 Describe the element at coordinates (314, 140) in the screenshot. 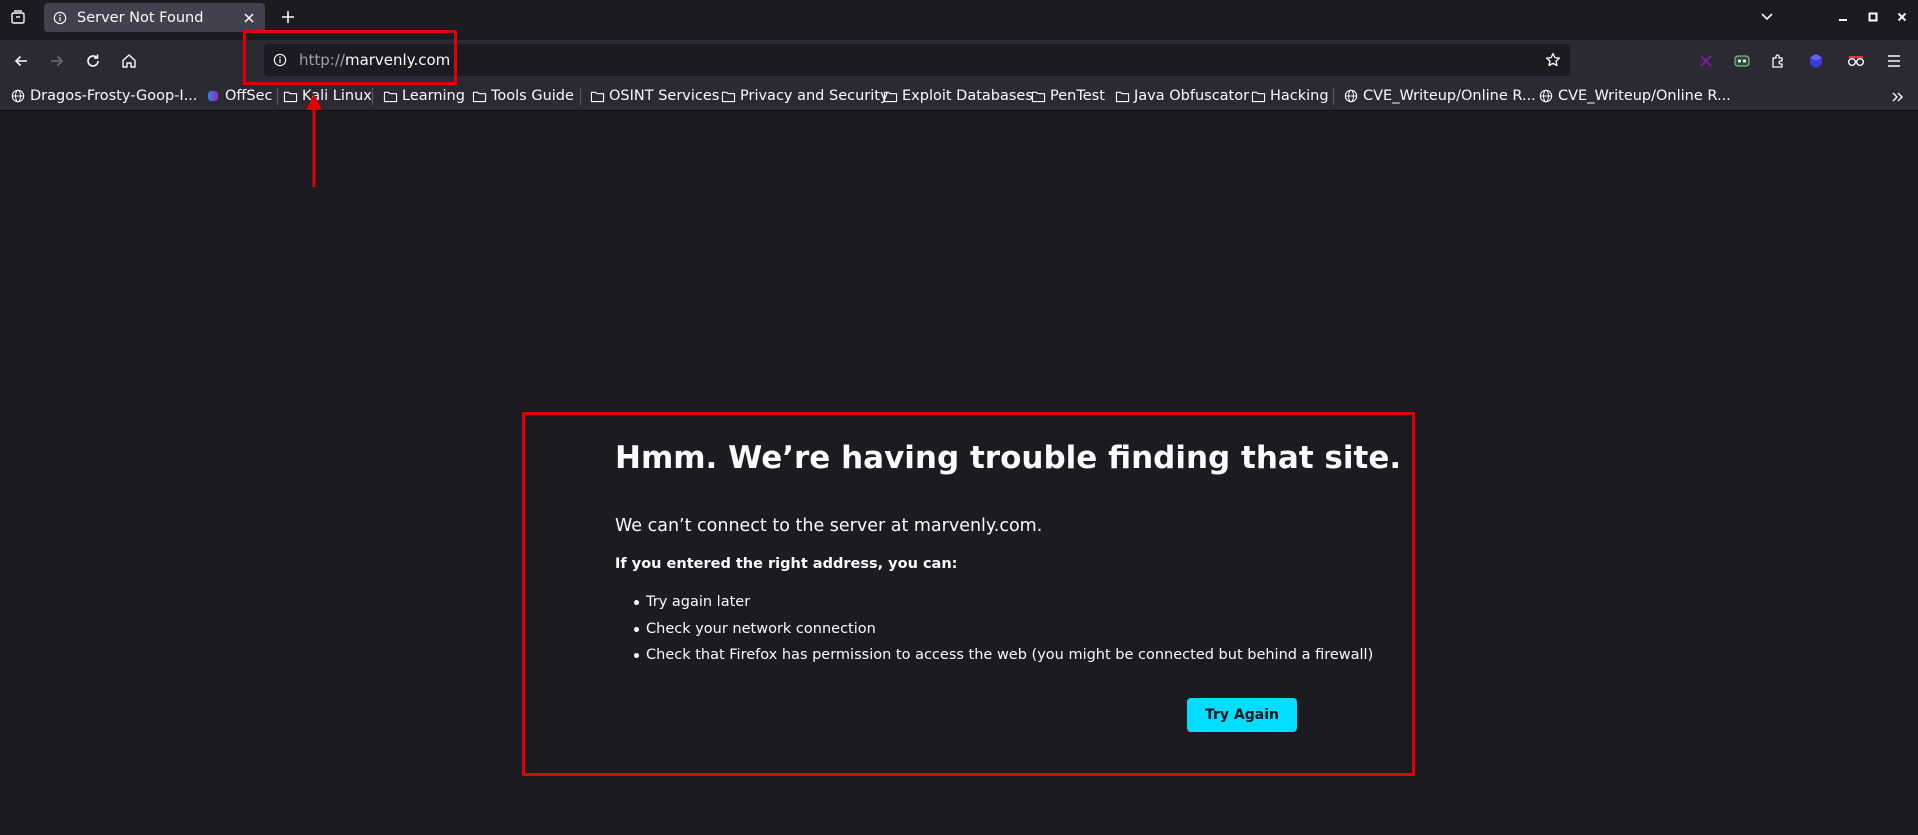

I see `annotation-arrow` at that location.